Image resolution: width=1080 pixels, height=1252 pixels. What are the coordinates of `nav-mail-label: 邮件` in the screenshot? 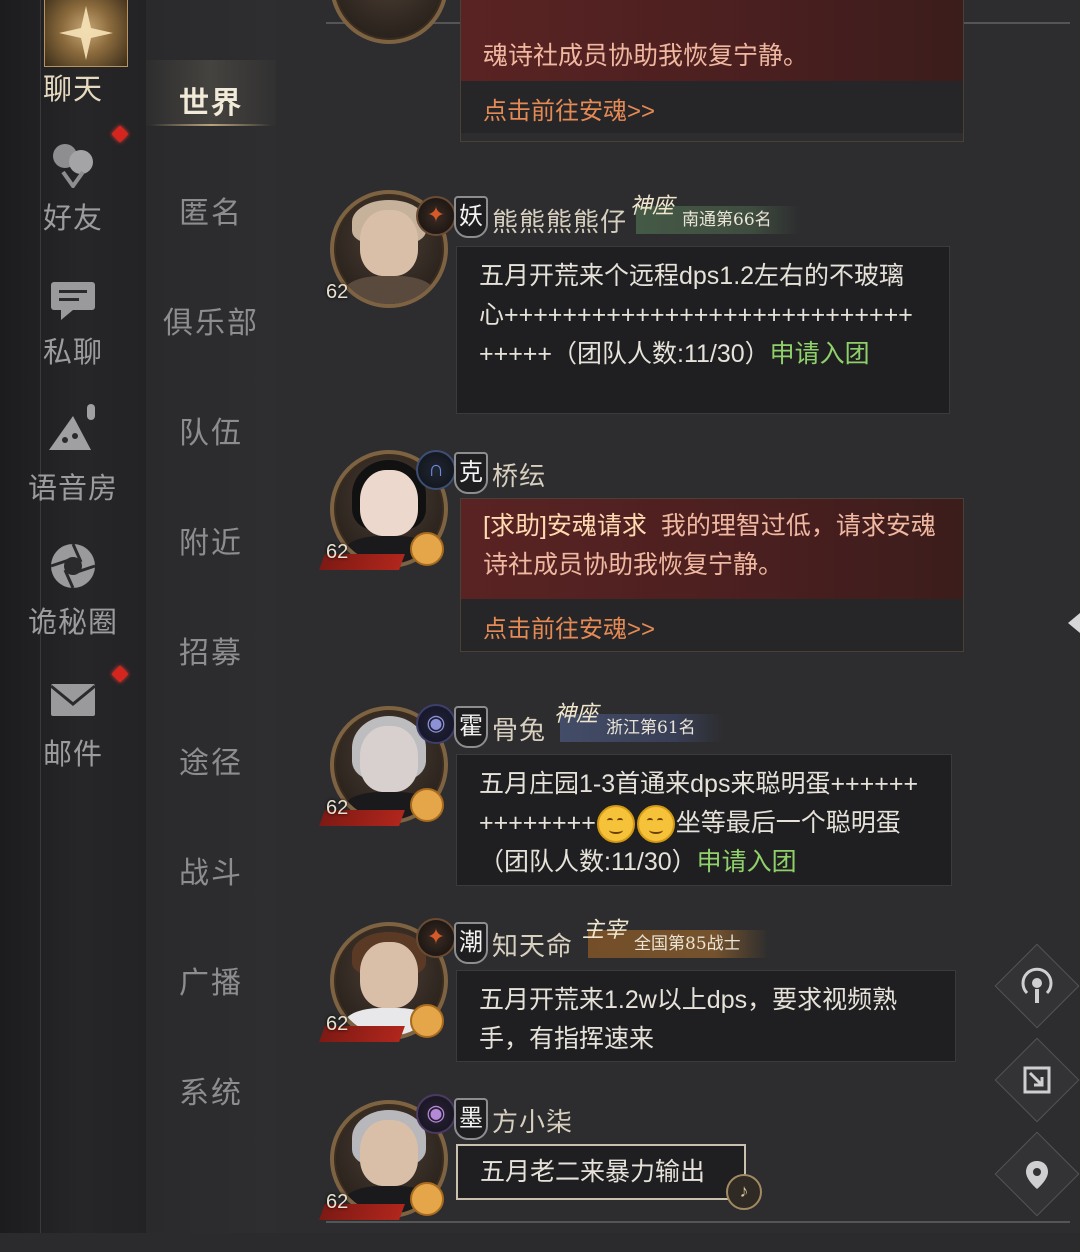 It's located at (72, 754).